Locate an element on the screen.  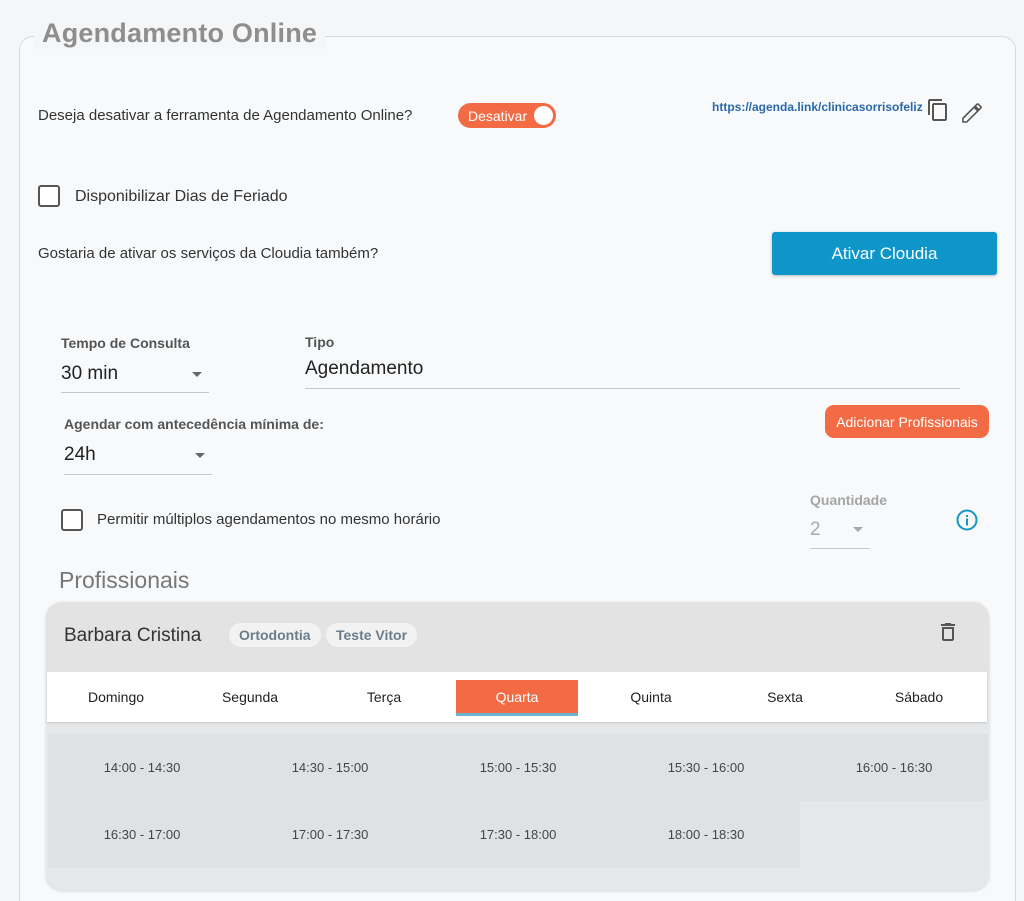
tab-domingo: Domingo is located at coordinates (116, 698).